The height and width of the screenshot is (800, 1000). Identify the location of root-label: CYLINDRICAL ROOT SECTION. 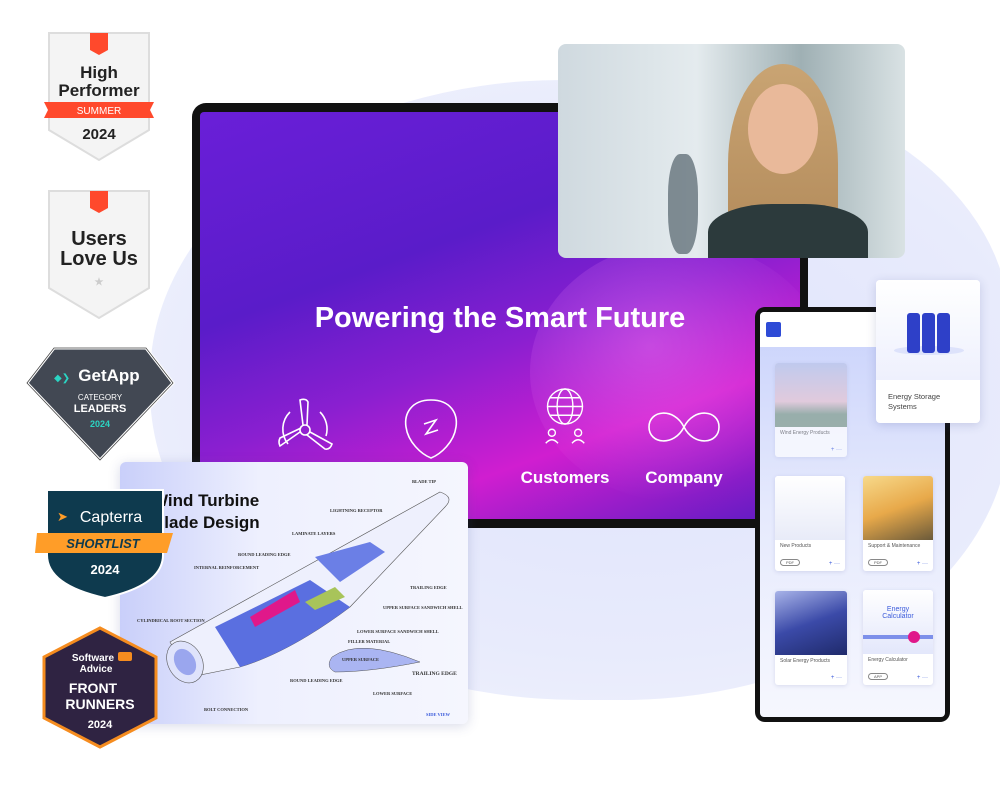
(171, 620).